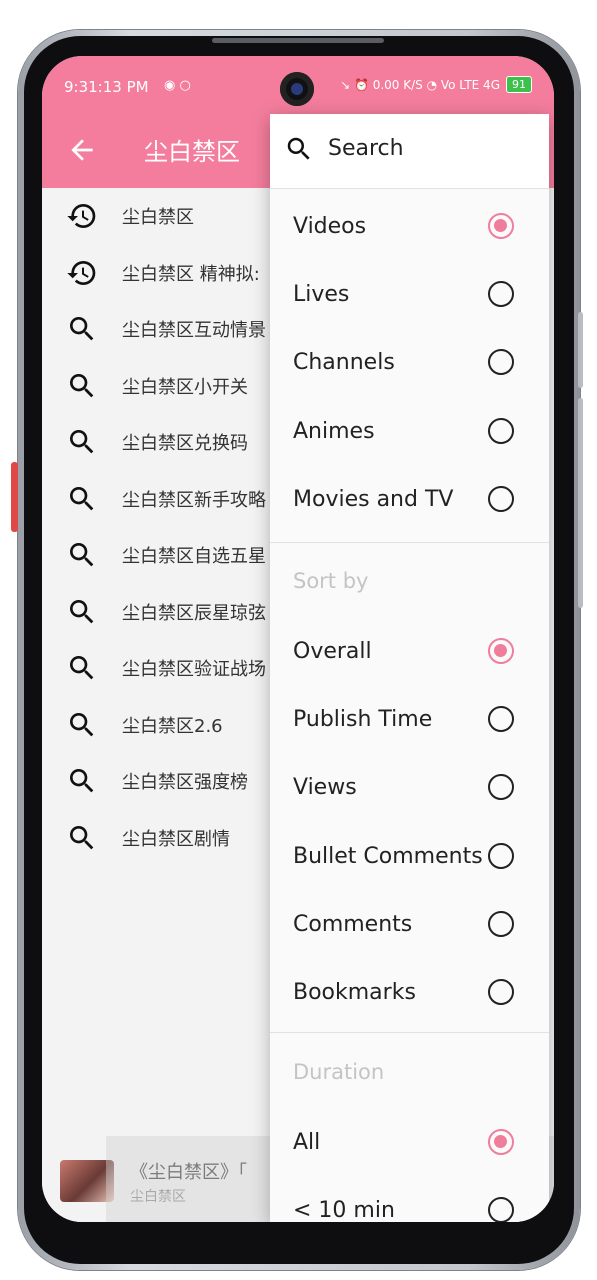 This screenshot has height=1280, width=597. I want to click on battery-icon: 91, so click(519, 84).